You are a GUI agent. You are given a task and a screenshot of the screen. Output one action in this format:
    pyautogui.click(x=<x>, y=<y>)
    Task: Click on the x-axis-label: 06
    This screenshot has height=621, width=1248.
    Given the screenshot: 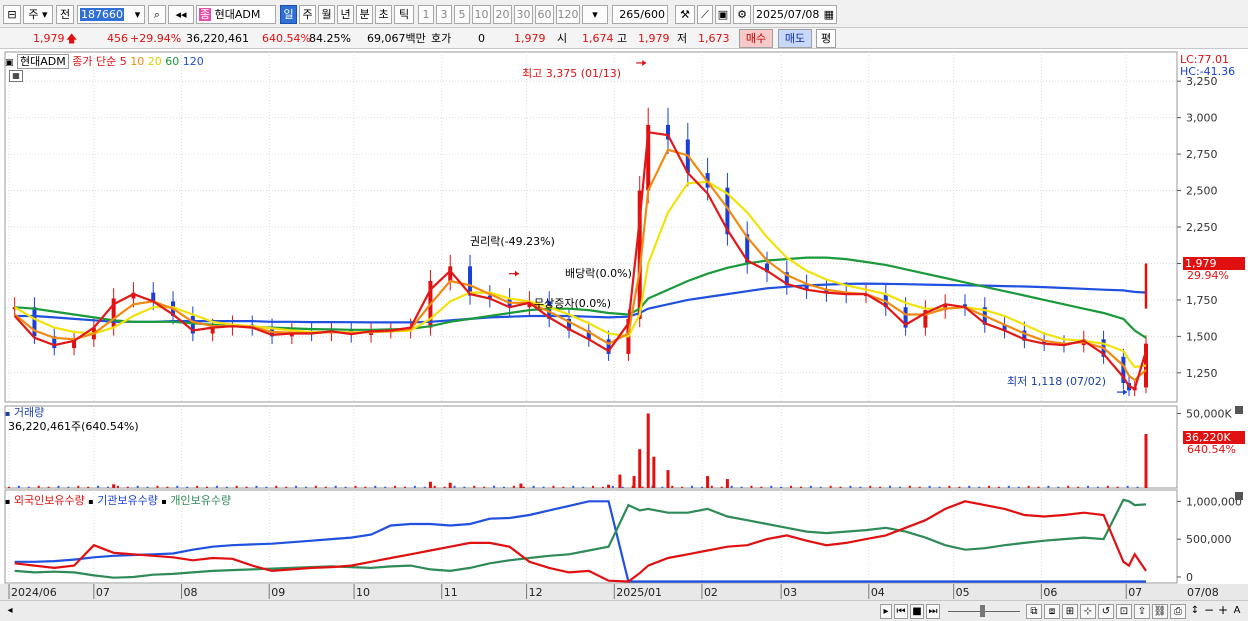 What is the action you would take?
    pyautogui.click(x=1050, y=592)
    